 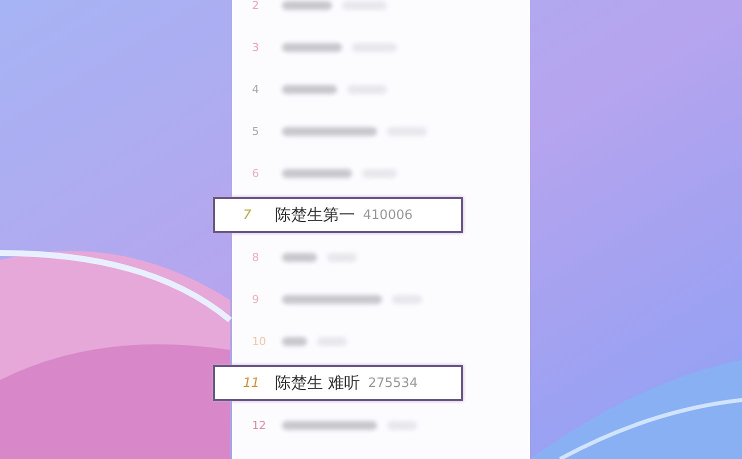 I want to click on row-count: 410006, so click(x=388, y=215).